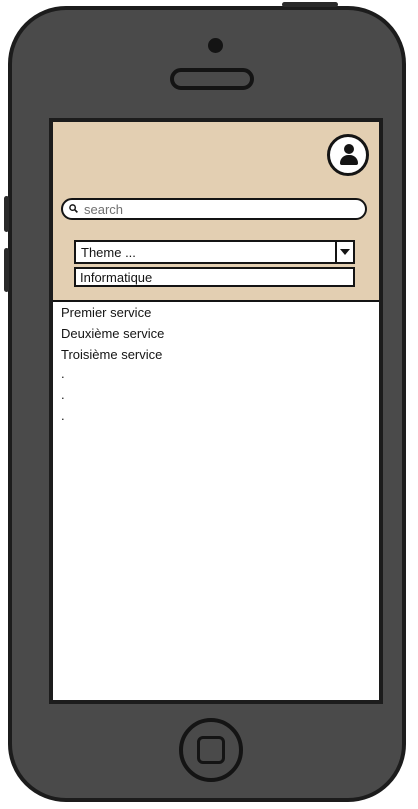 This screenshot has width=418, height=809. I want to click on list-item: Premier service, so click(106, 312).